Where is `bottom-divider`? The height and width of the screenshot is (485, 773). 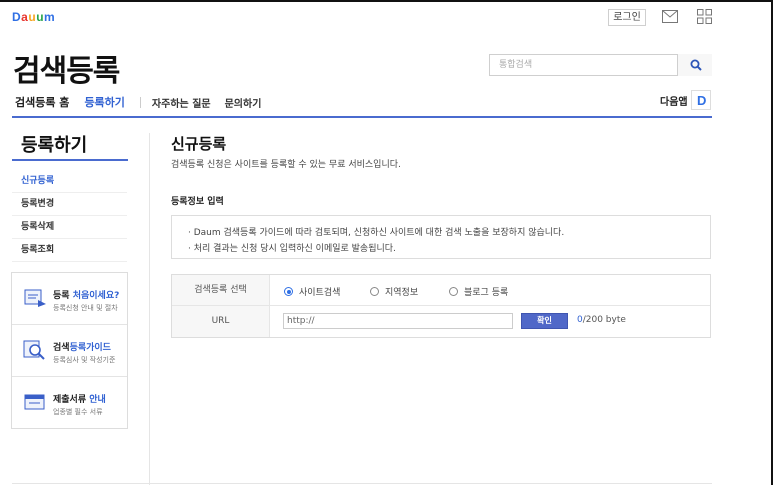 bottom-divider is located at coordinates (362, 483).